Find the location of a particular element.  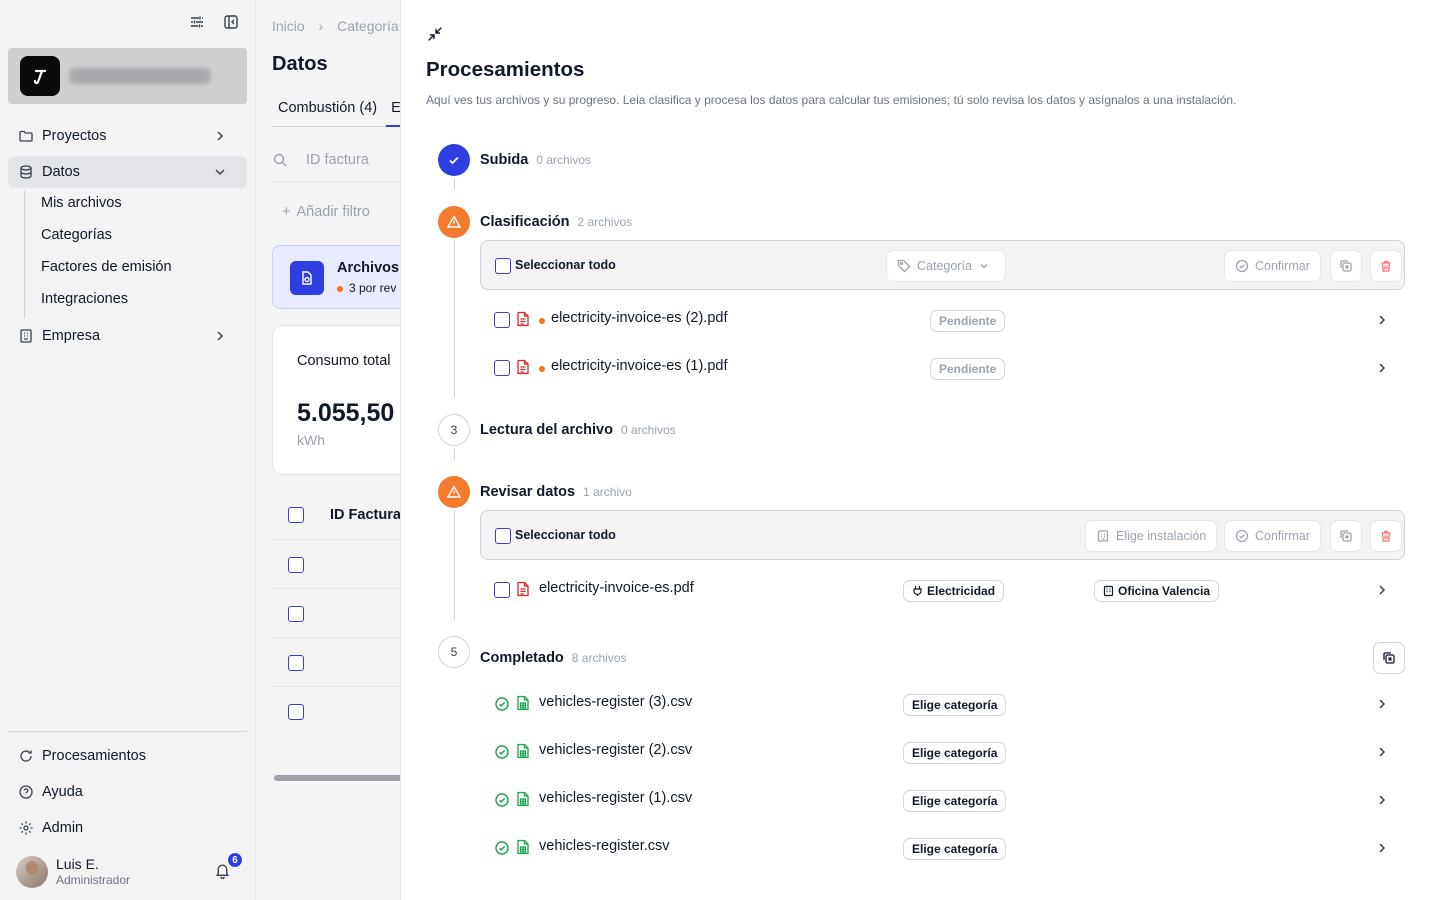

add-filter-button: + Añadir filtro is located at coordinates (326, 212).